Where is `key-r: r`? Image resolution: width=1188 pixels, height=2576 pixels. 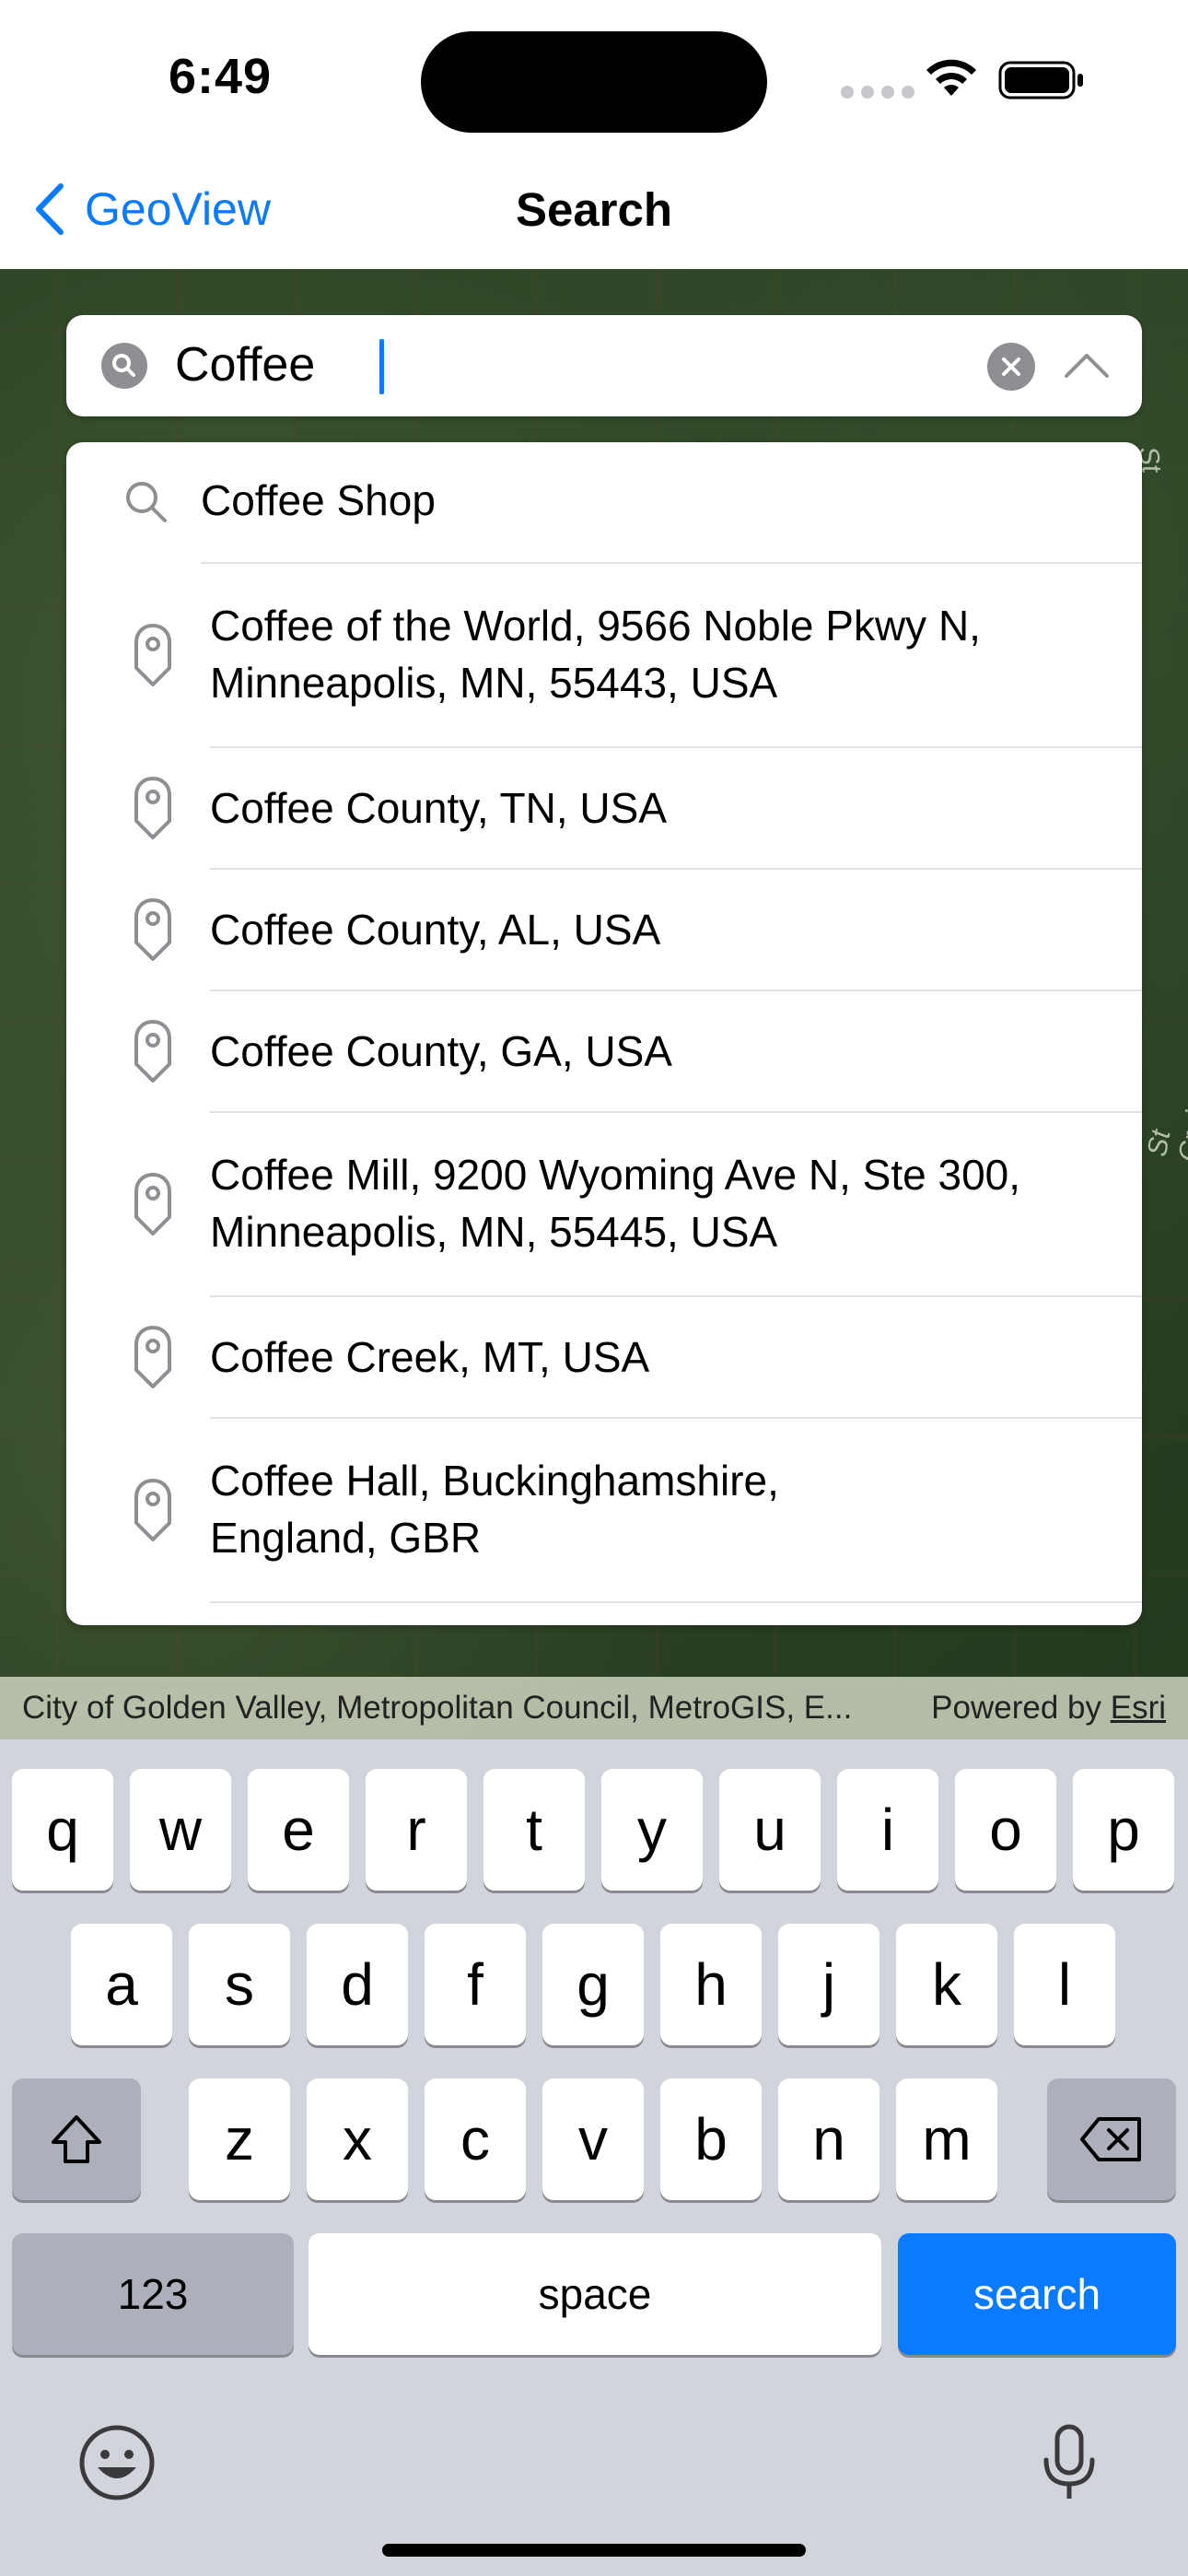 key-r: r is located at coordinates (416, 1830).